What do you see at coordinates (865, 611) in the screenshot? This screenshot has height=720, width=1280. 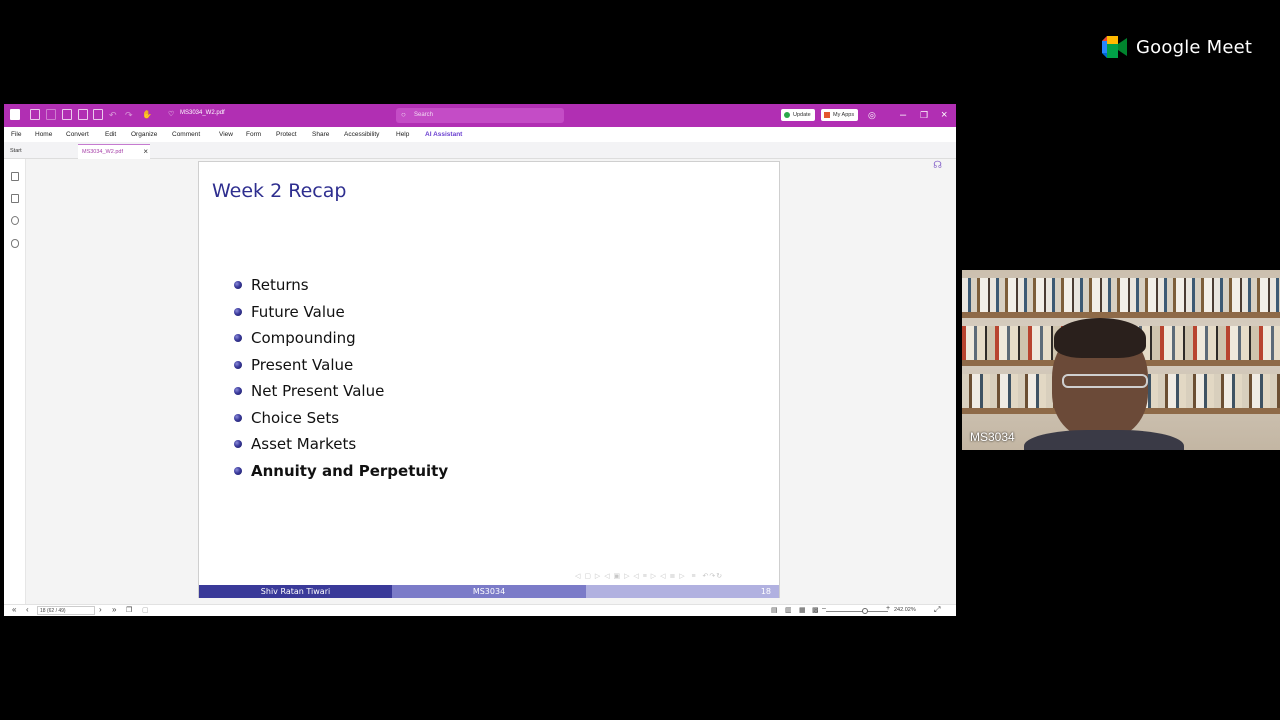 I see `zoom-slider-handle` at bounding box center [865, 611].